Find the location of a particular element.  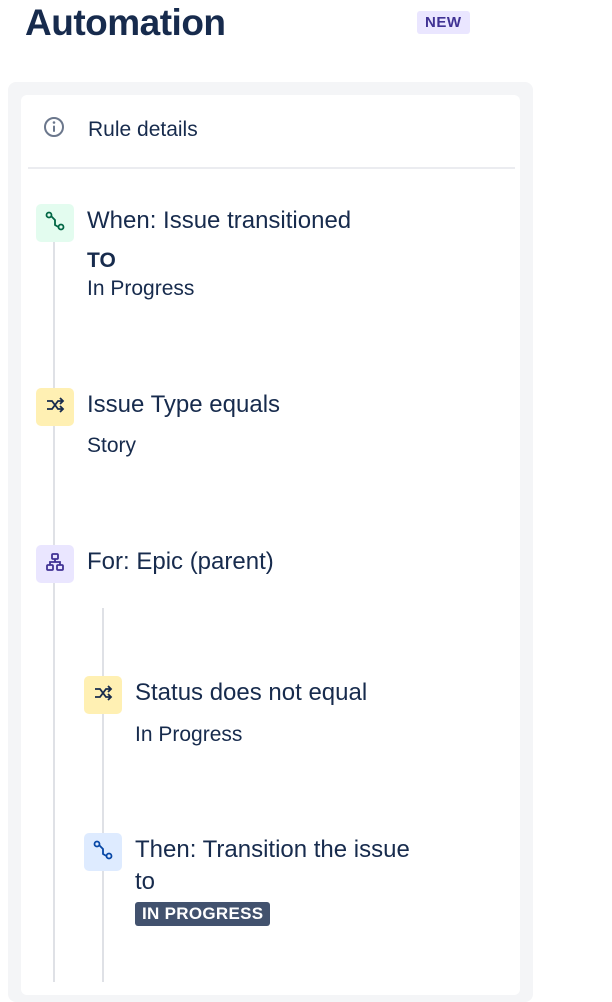

action-step-icon is located at coordinates (103, 852).